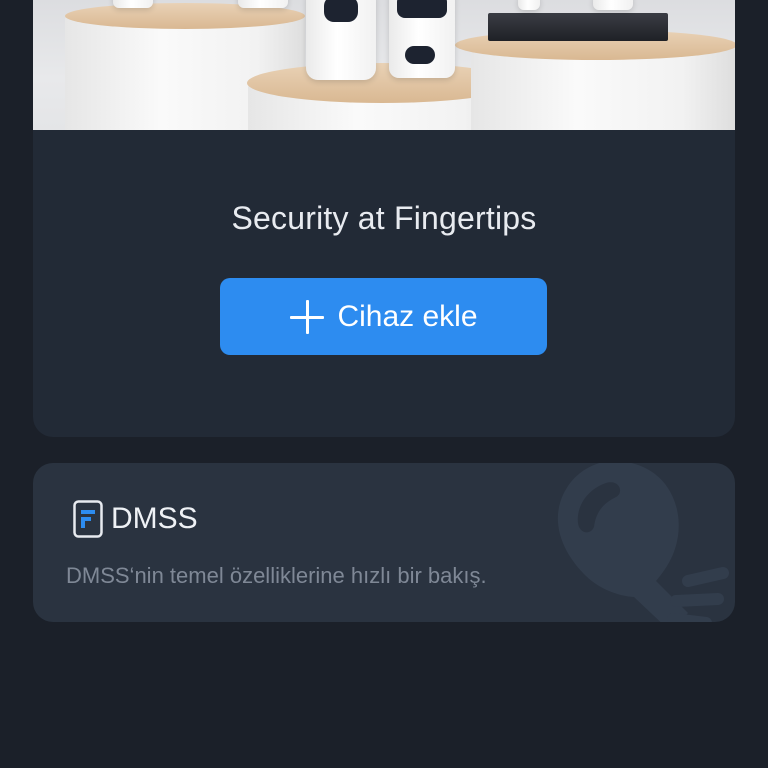 The image size is (768, 768). What do you see at coordinates (88, 519) in the screenshot?
I see `document-icon` at bounding box center [88, 519].